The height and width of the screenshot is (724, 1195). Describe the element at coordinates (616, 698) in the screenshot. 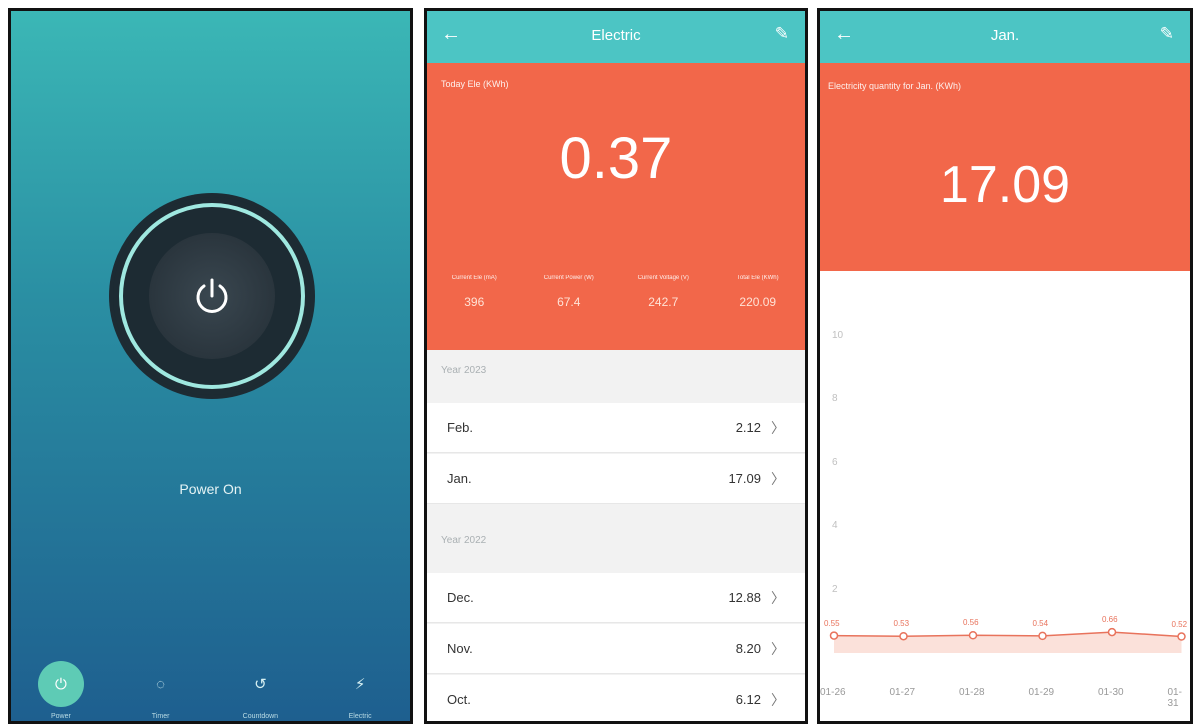

I see `month-row-oct: Oct. 6.12 〉` at that location.